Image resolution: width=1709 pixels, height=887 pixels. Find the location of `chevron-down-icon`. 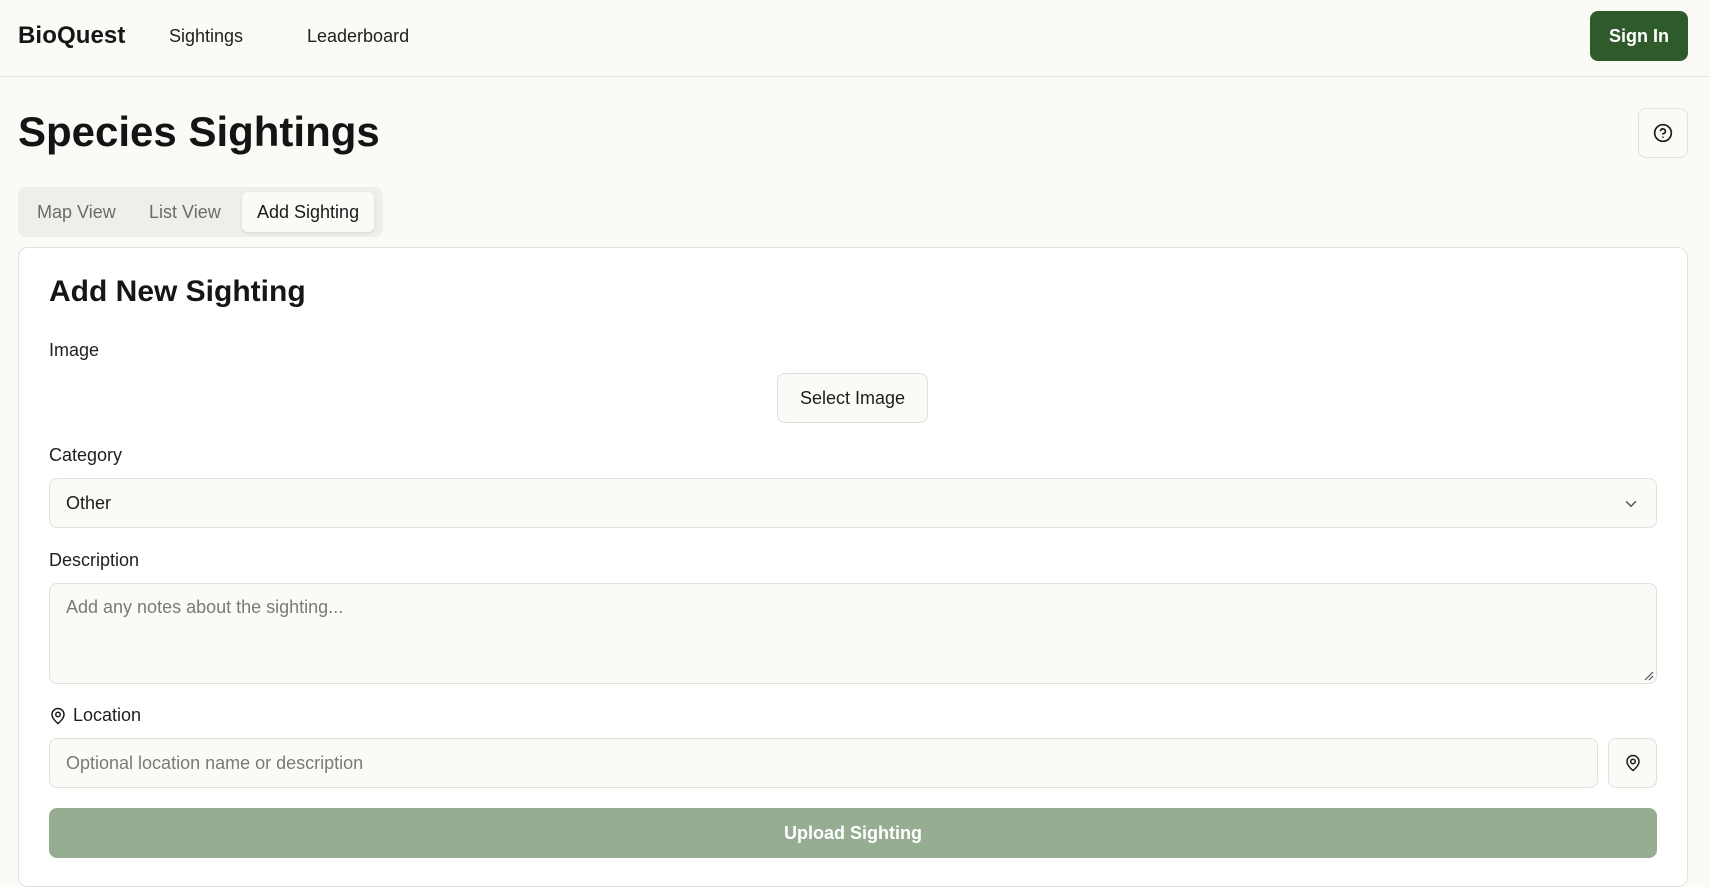

chevron-down-icon is located at coordinates (1631, 504).